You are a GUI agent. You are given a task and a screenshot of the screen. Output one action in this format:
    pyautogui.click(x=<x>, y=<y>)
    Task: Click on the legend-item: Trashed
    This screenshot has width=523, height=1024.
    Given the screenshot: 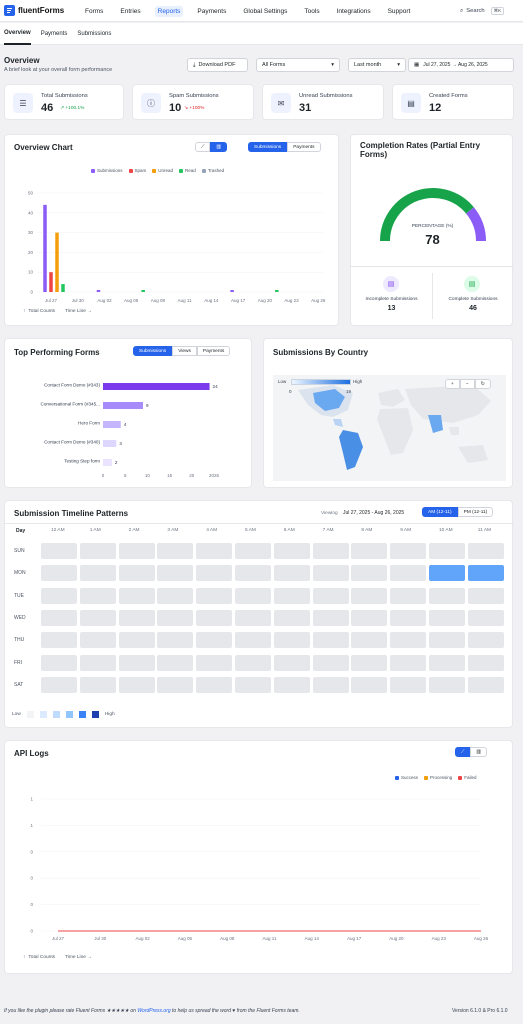 What is the action you would take?
    pyautogui.click(x=216, y=170)
    